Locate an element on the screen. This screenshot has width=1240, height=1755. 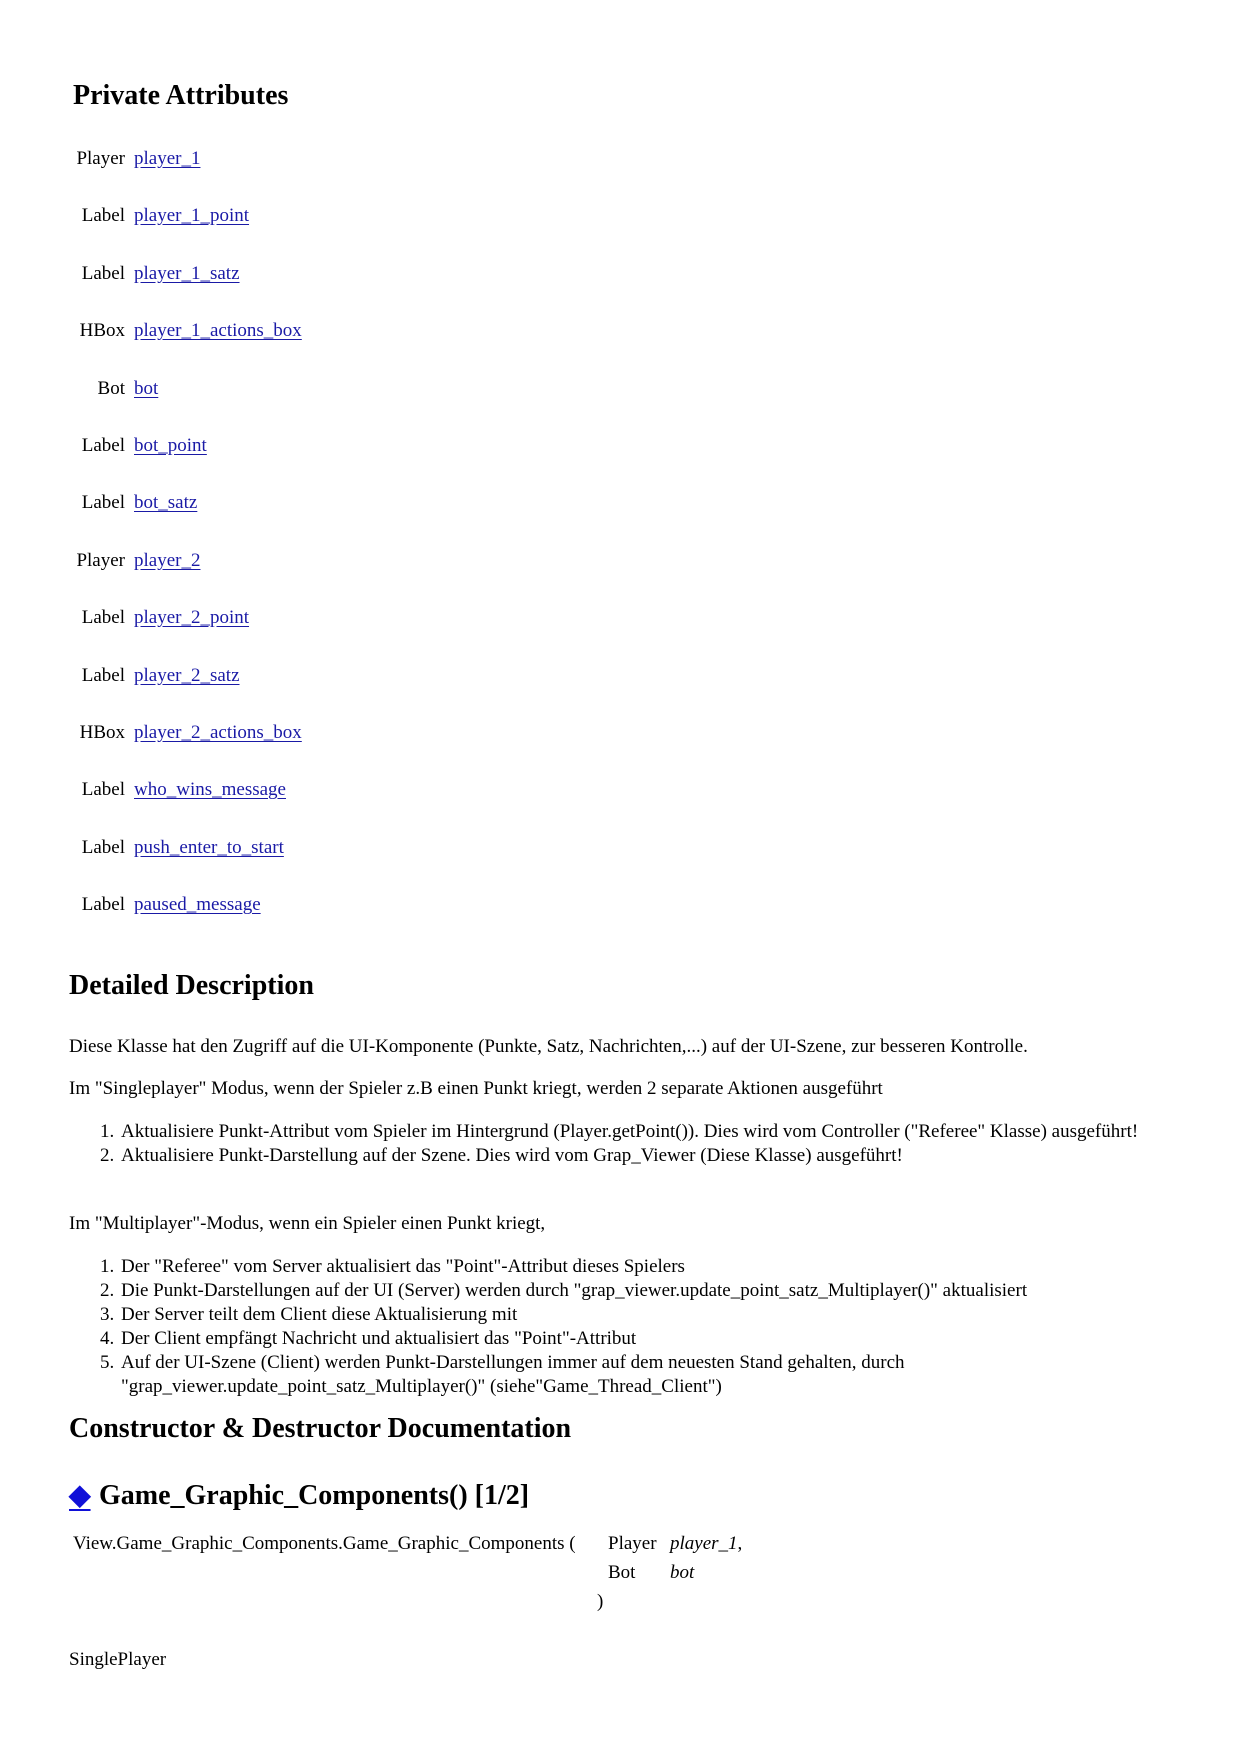
attribute-link: player_1_actions_box is located at coordinates (218, 331).